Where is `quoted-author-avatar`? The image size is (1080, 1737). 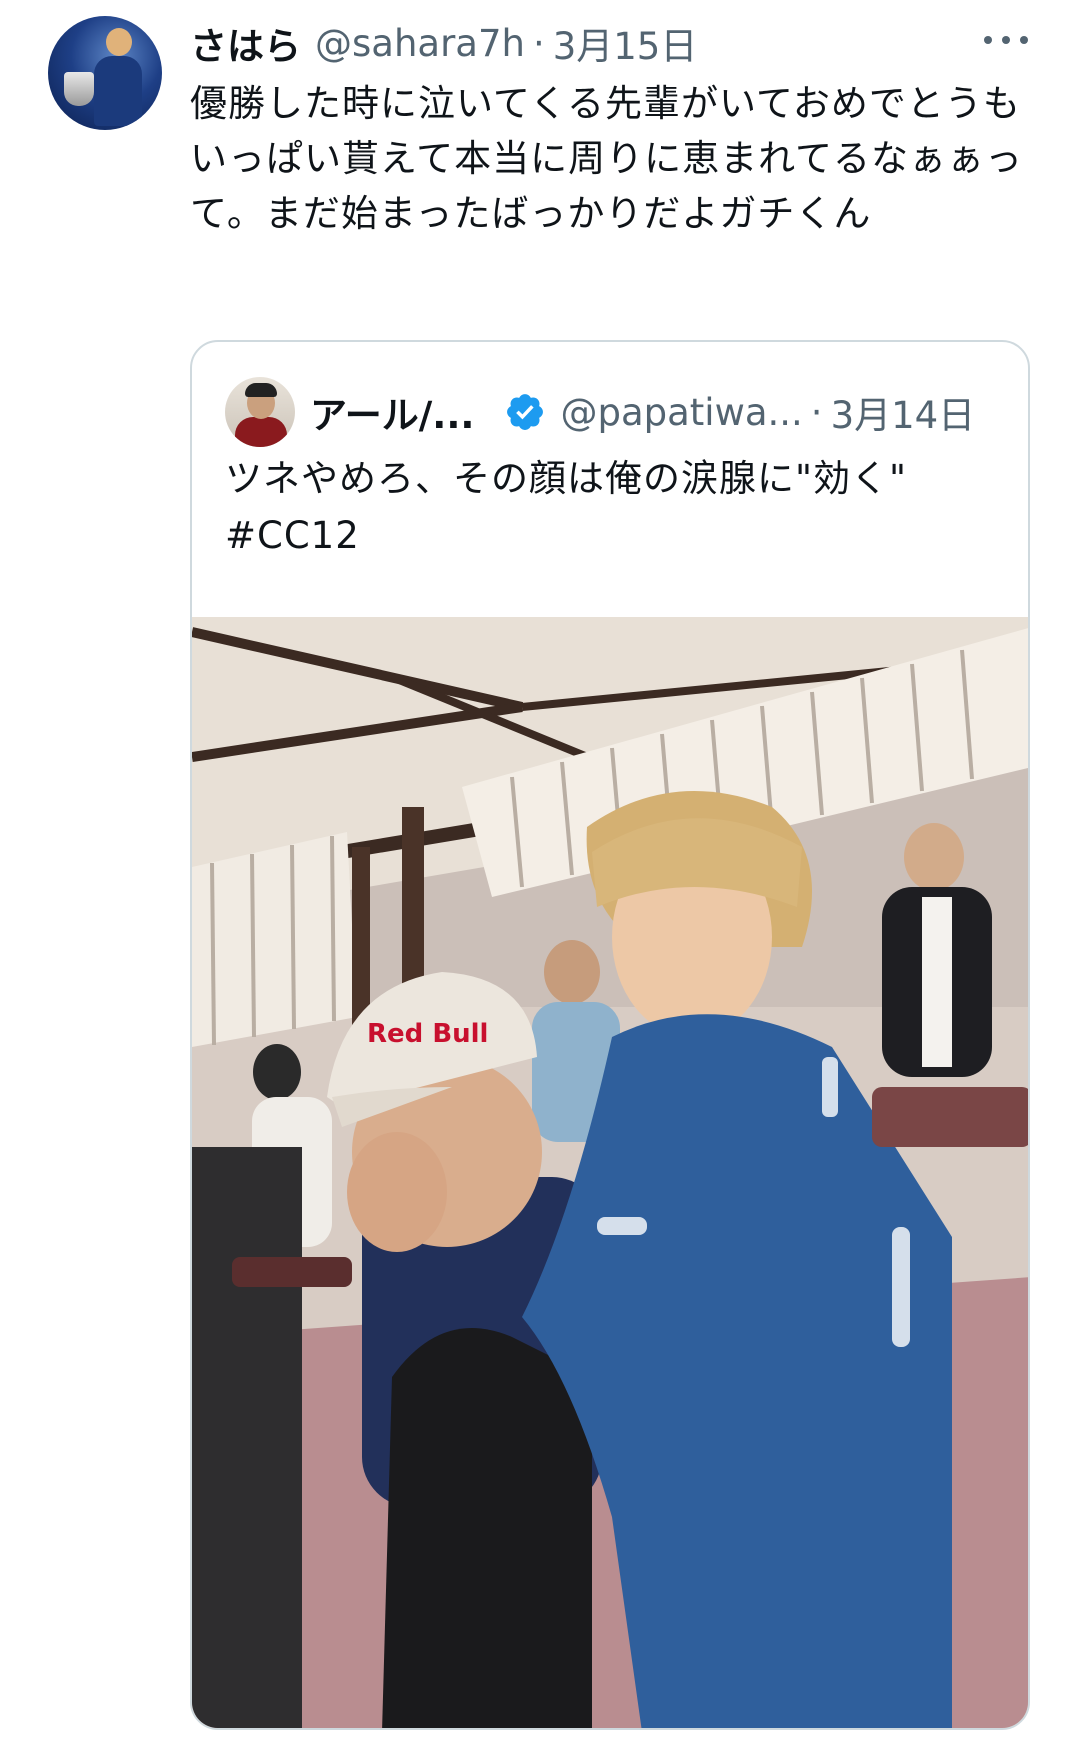 quoted-author-avatar is located at coordinates (260, 412).